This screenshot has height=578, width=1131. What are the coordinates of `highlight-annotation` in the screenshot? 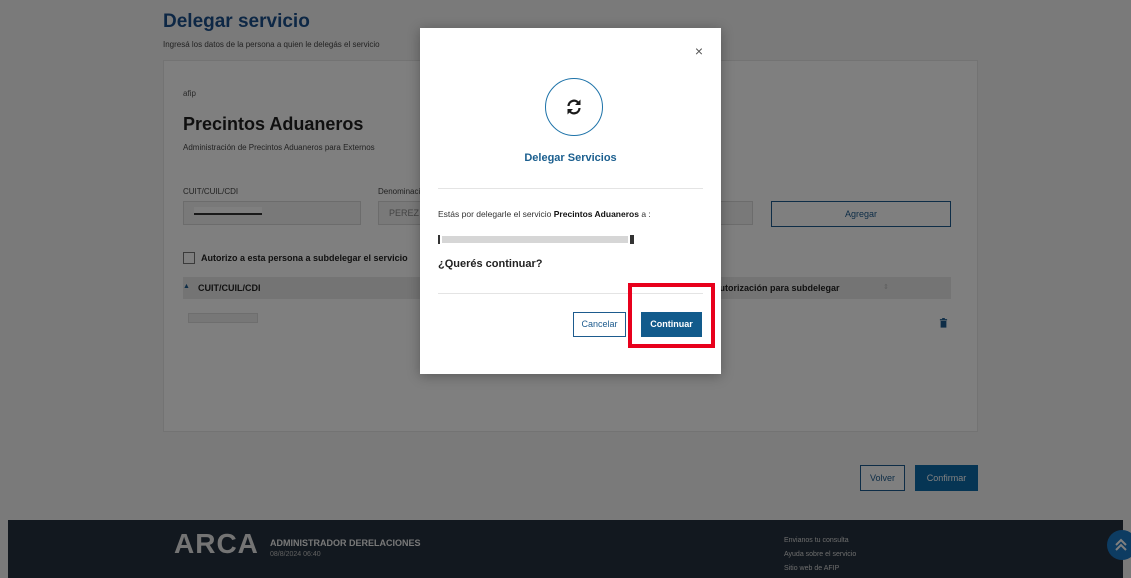 It's located at (671, 315).